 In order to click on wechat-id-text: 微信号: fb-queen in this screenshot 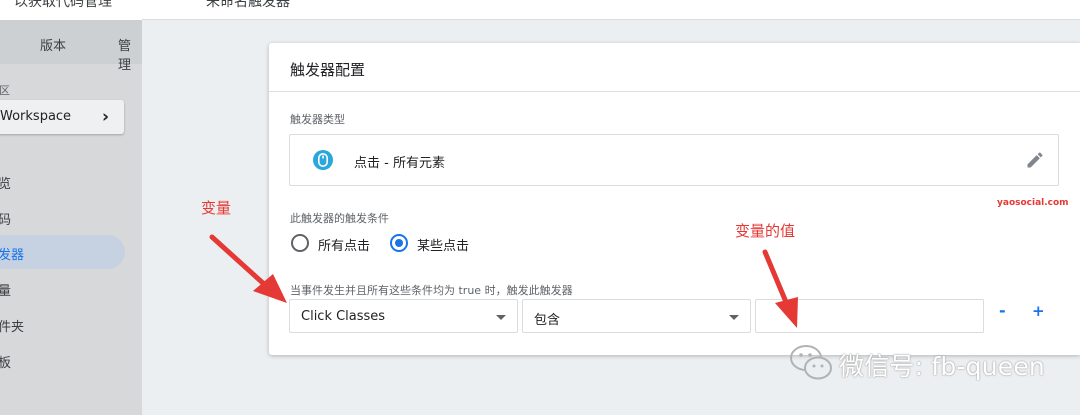, I will do `click(942, 366)`.